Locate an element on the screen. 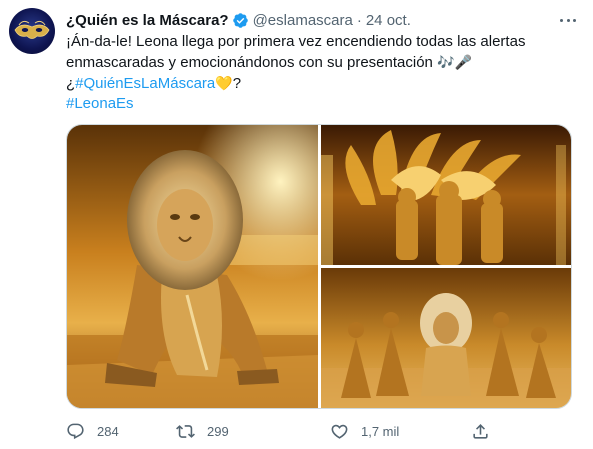 The image size is (593, 449). handle: @eslamascara is located at coordinates (303, 20).